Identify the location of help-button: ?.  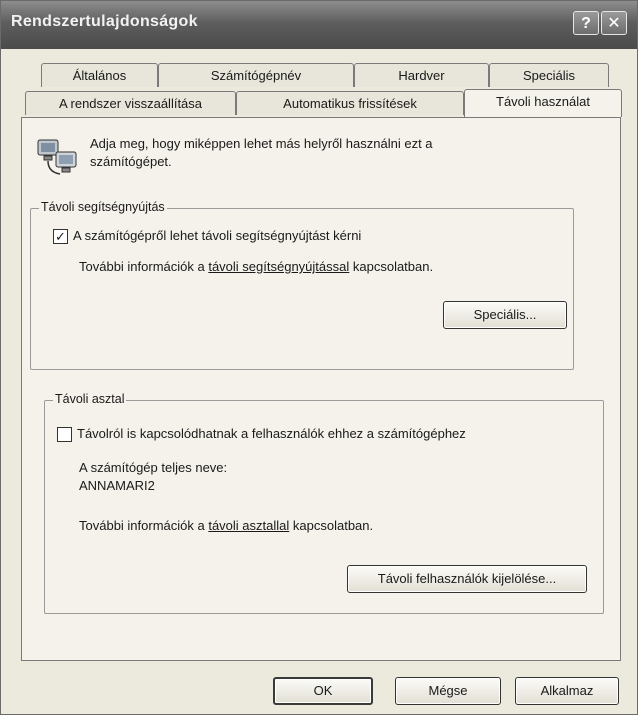
(586, 23).